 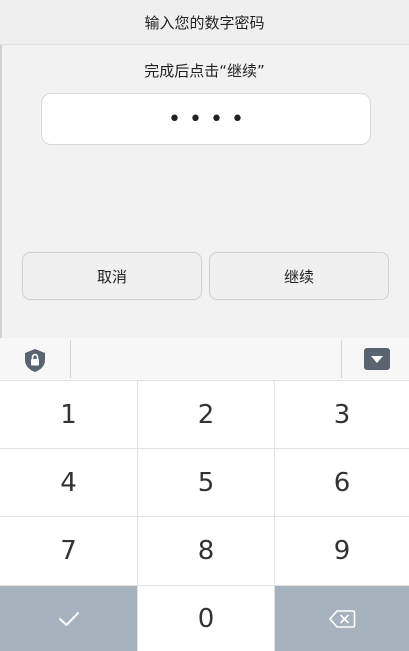 What do you see at coordinates (70, 359) in the screenshot?
I see `toolbar-divider-left` at bounding box center [70, 359].